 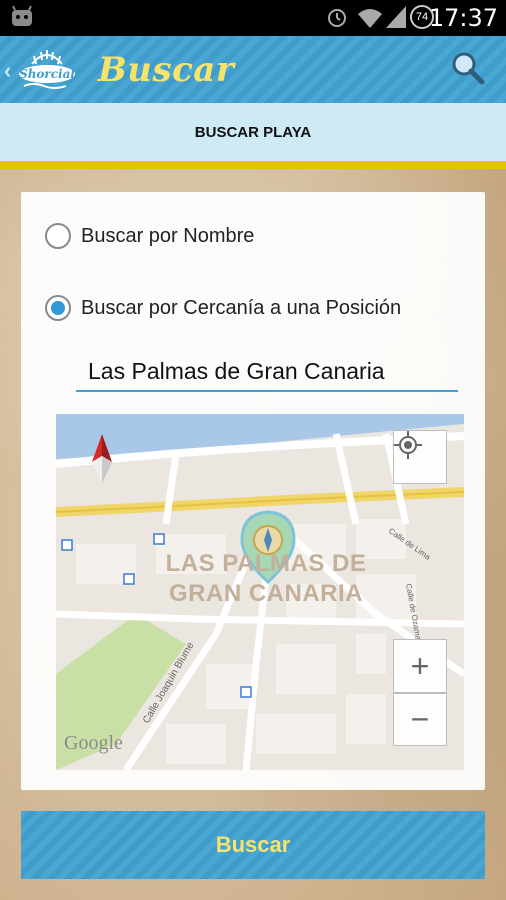 I want to click on zoom-out-button: −, so click(x=420, y=719).